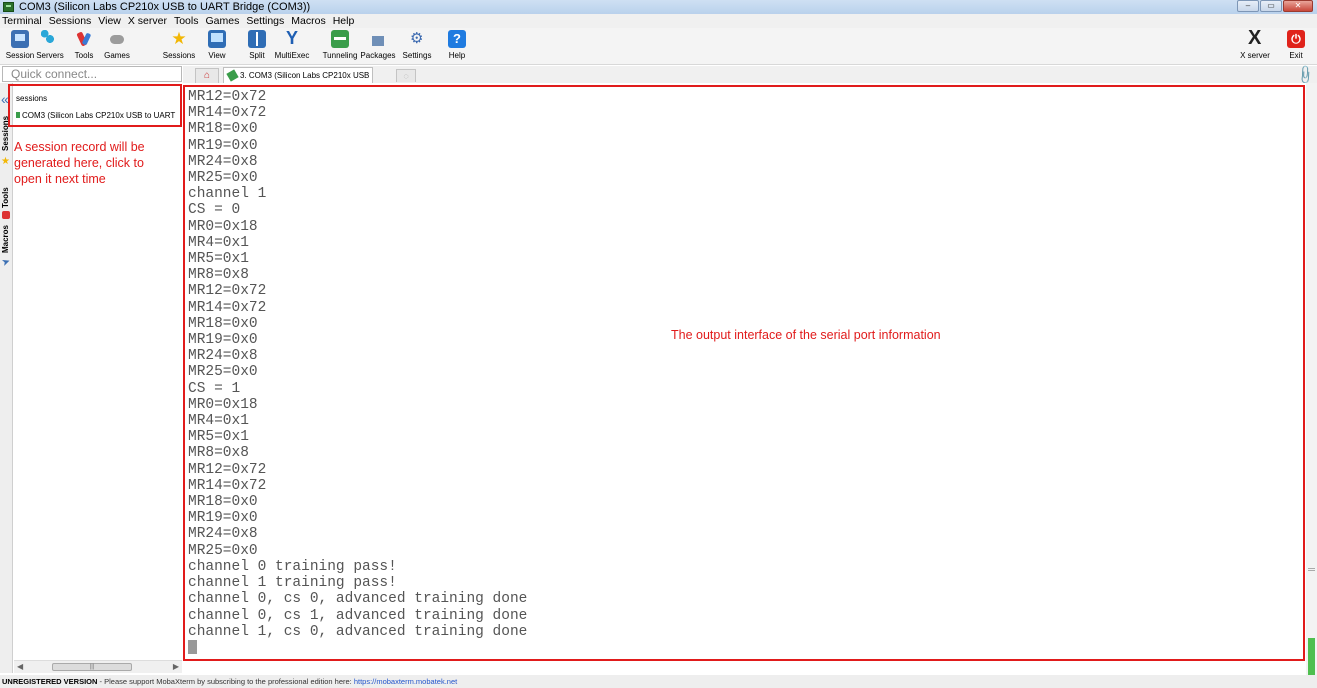  Describe the element at coordinates (92, 667) in the screenshot. I see `sidebar-scroll-thumb: |||` at that location.